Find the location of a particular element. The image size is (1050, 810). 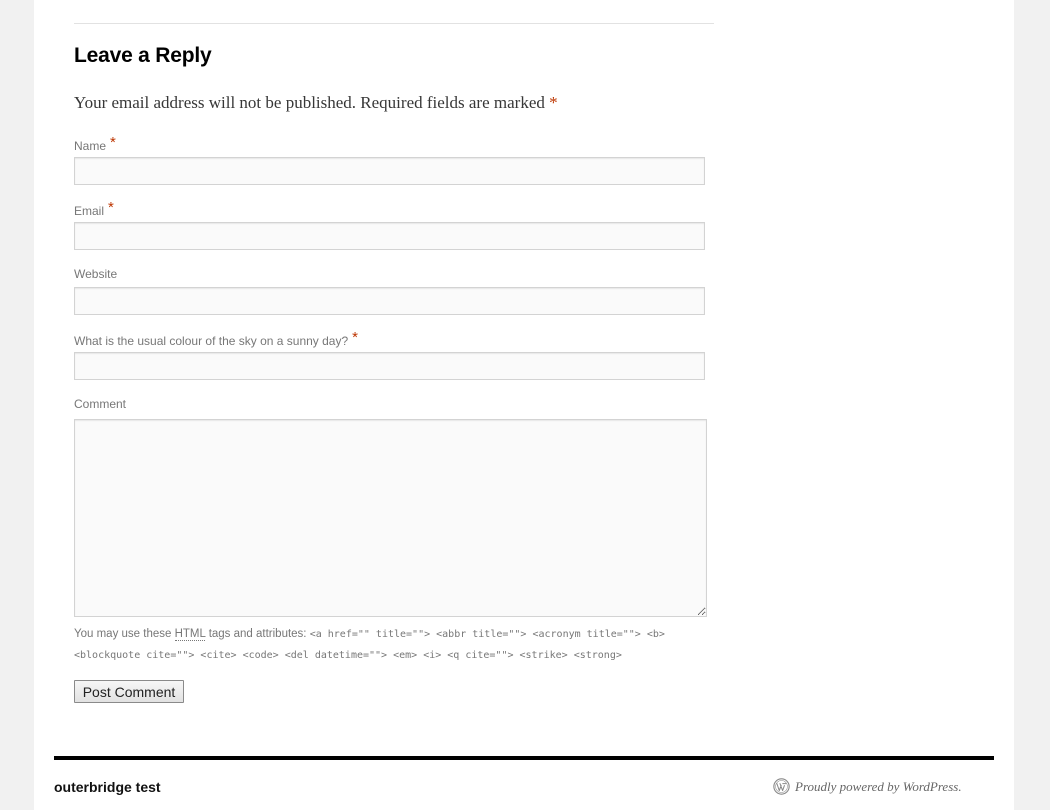

comment-label: Comment is located at coordinates (100, 404).